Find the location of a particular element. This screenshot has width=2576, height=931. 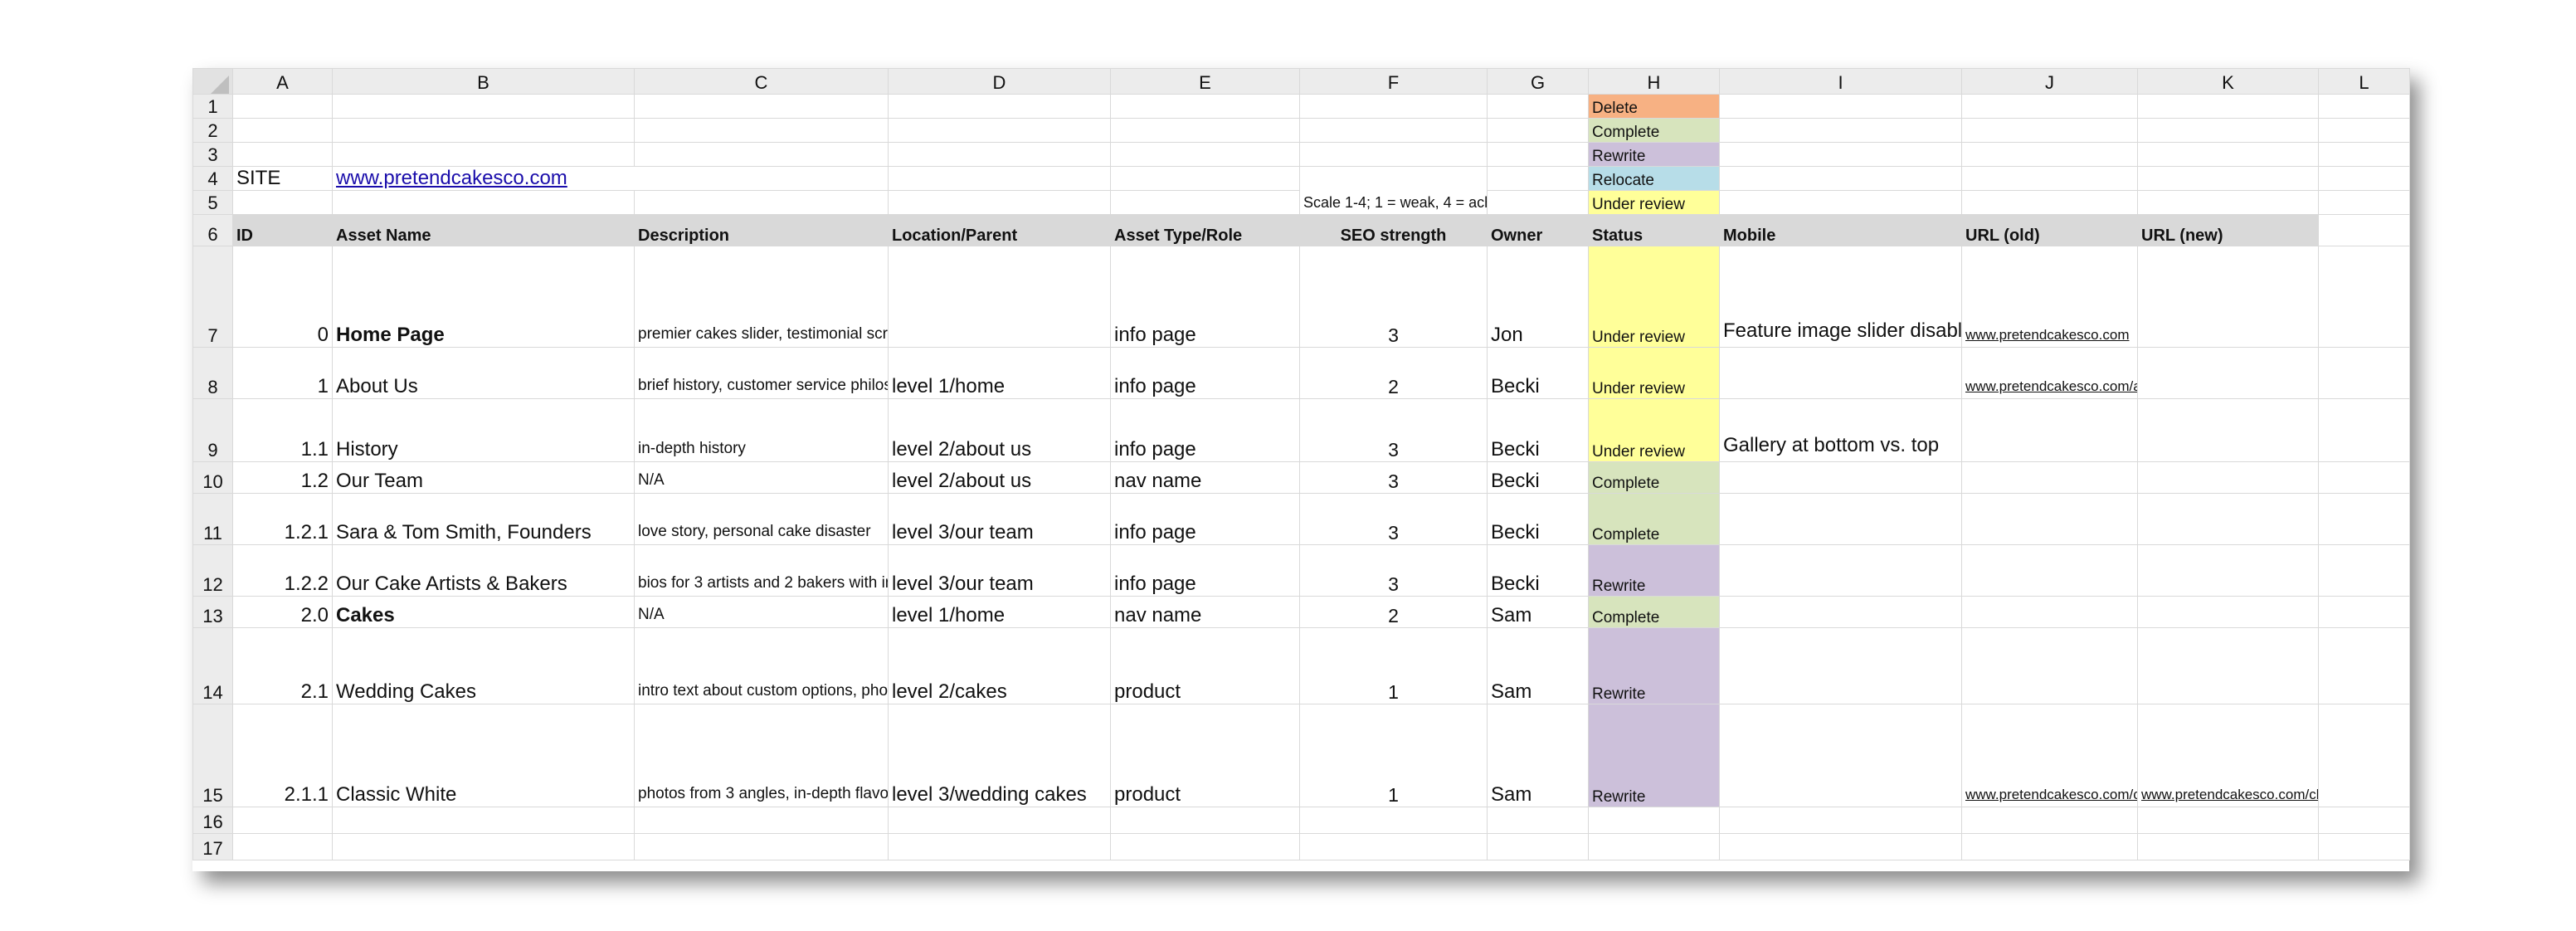

row-header: 2 is located at coordinates (212, 130).